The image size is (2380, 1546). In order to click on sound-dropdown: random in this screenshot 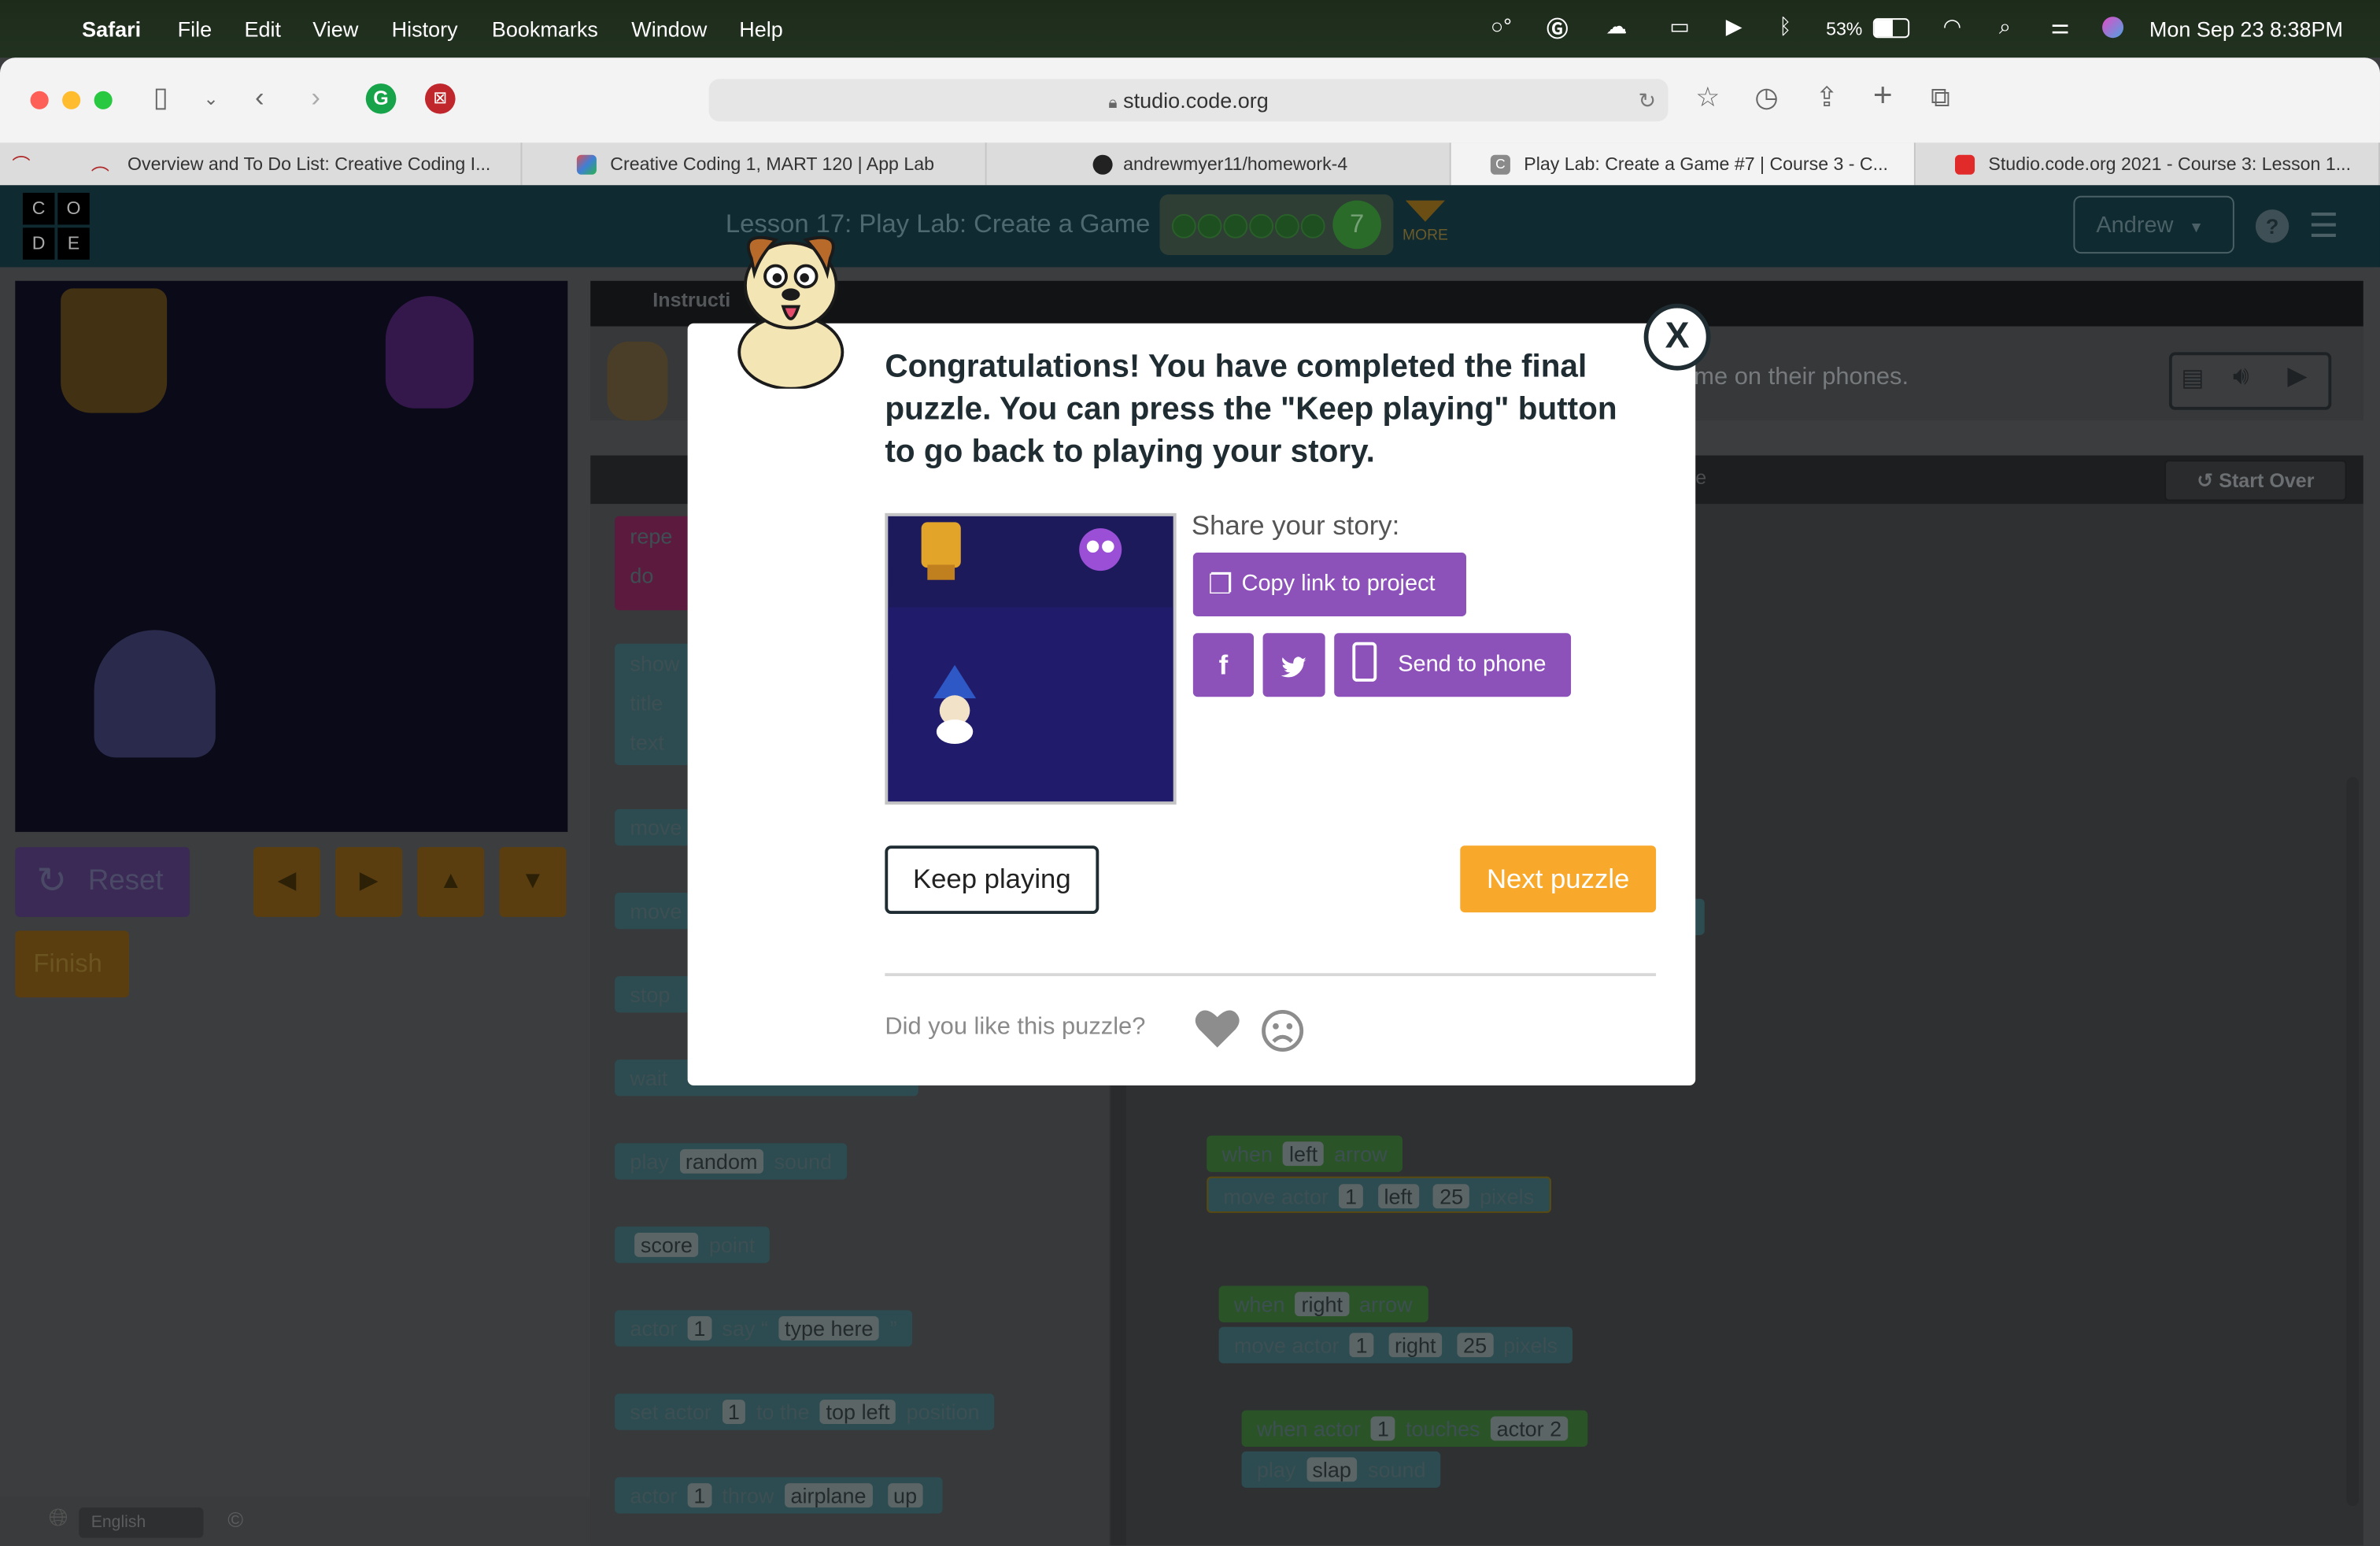, I will do `click(721, 1161)`.